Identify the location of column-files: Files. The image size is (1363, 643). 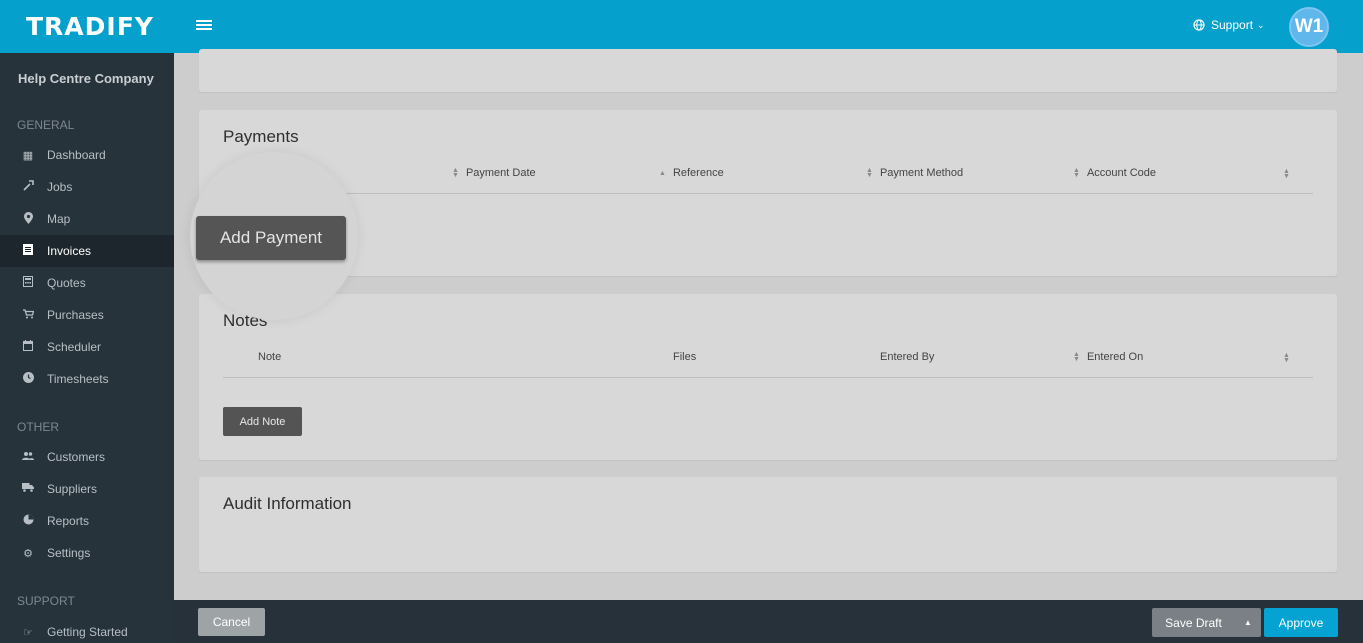
(684, 357).